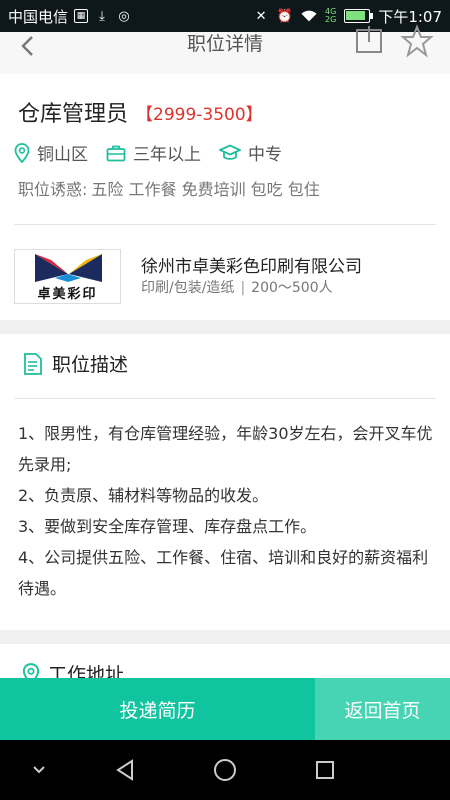 The image size is (450, 800). What do you see at coordinates (199, 115) in the screenshot?
I see `salary-range: 【2999-3500】` at bounding box center [199, 115].